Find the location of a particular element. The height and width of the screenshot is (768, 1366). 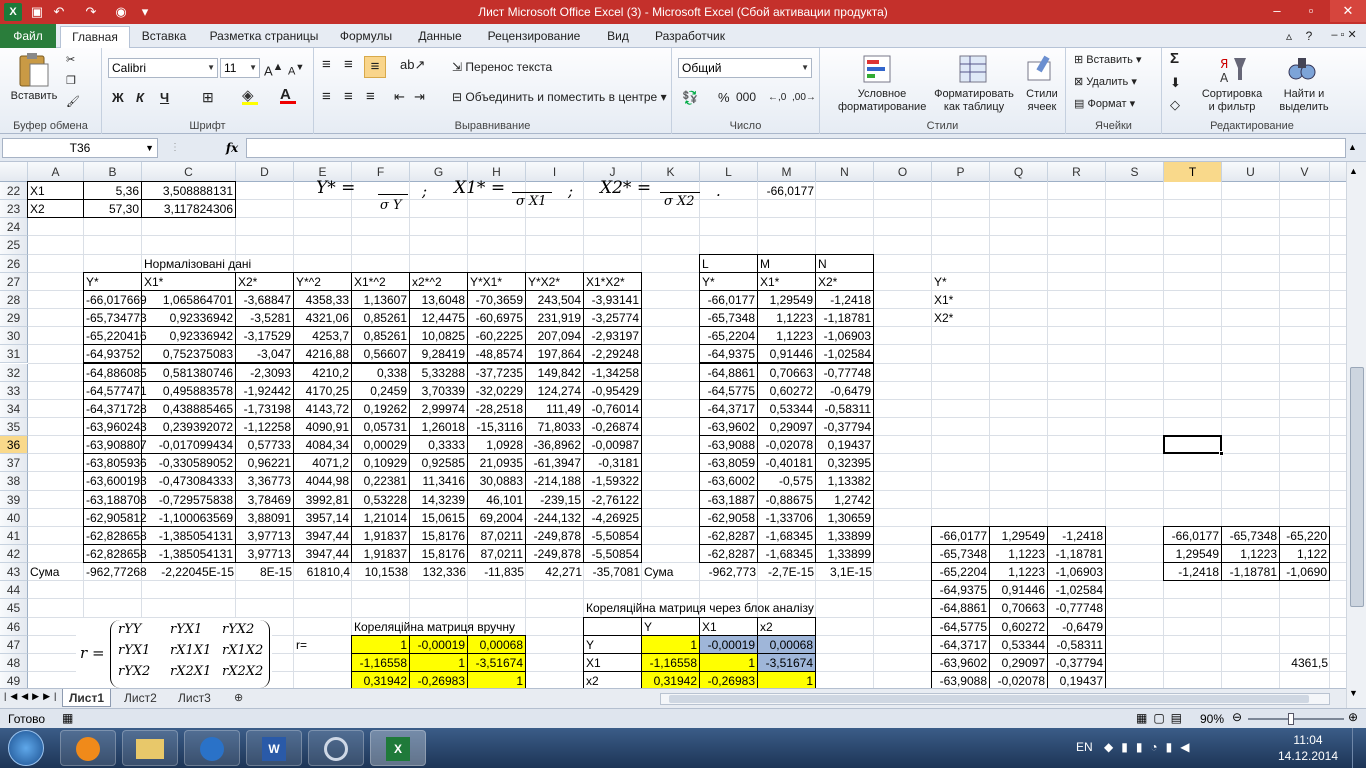

main-table-title: Нормалізовані дані is located at coordinates (196, 264).